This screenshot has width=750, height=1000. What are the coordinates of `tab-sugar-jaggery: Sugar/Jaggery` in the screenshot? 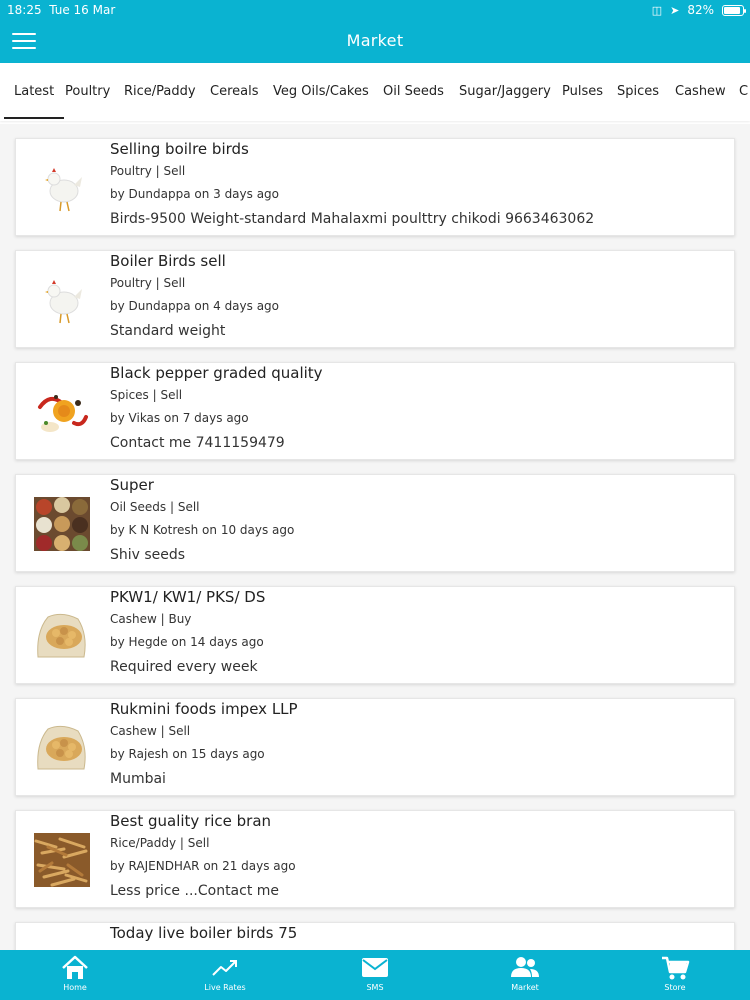 It's located at (505, 92).